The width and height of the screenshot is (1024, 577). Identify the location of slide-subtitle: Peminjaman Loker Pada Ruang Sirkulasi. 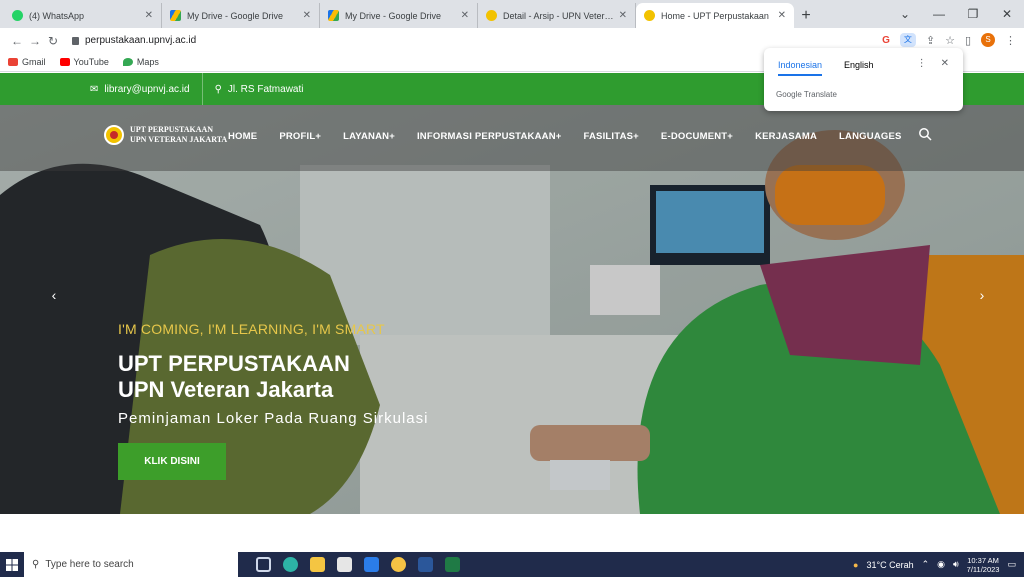
(273, 418).